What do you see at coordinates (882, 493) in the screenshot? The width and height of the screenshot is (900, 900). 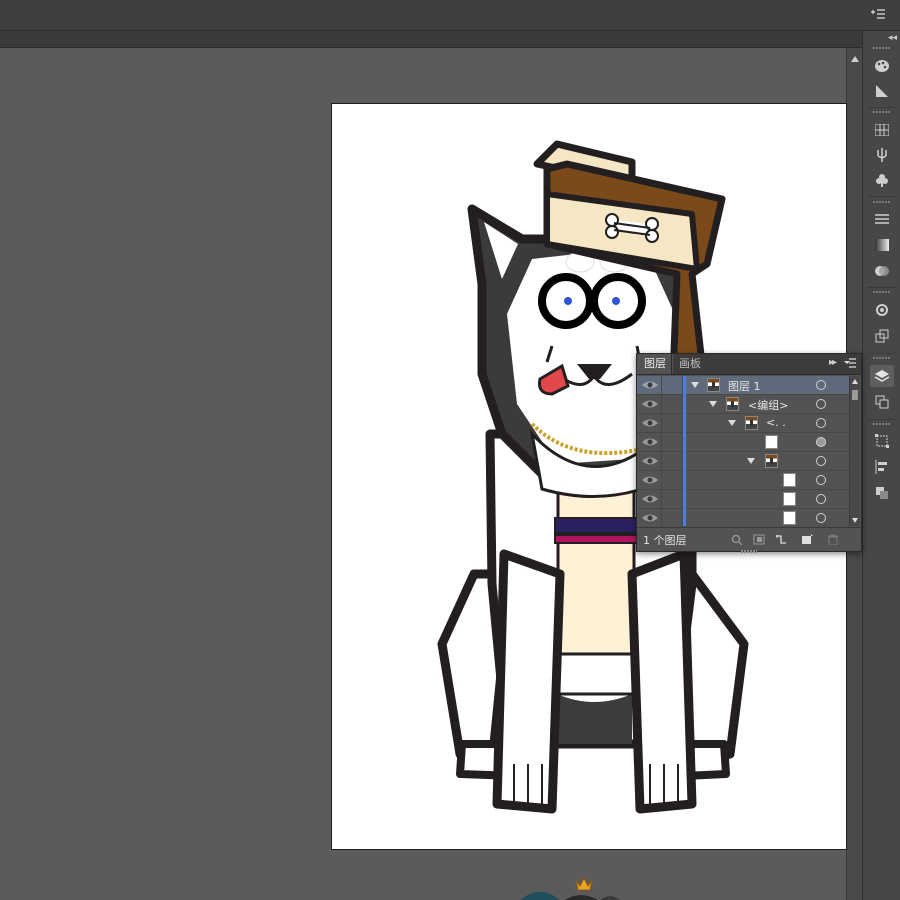 I see `pathfinder-icon` at bounding box center [882, 493].